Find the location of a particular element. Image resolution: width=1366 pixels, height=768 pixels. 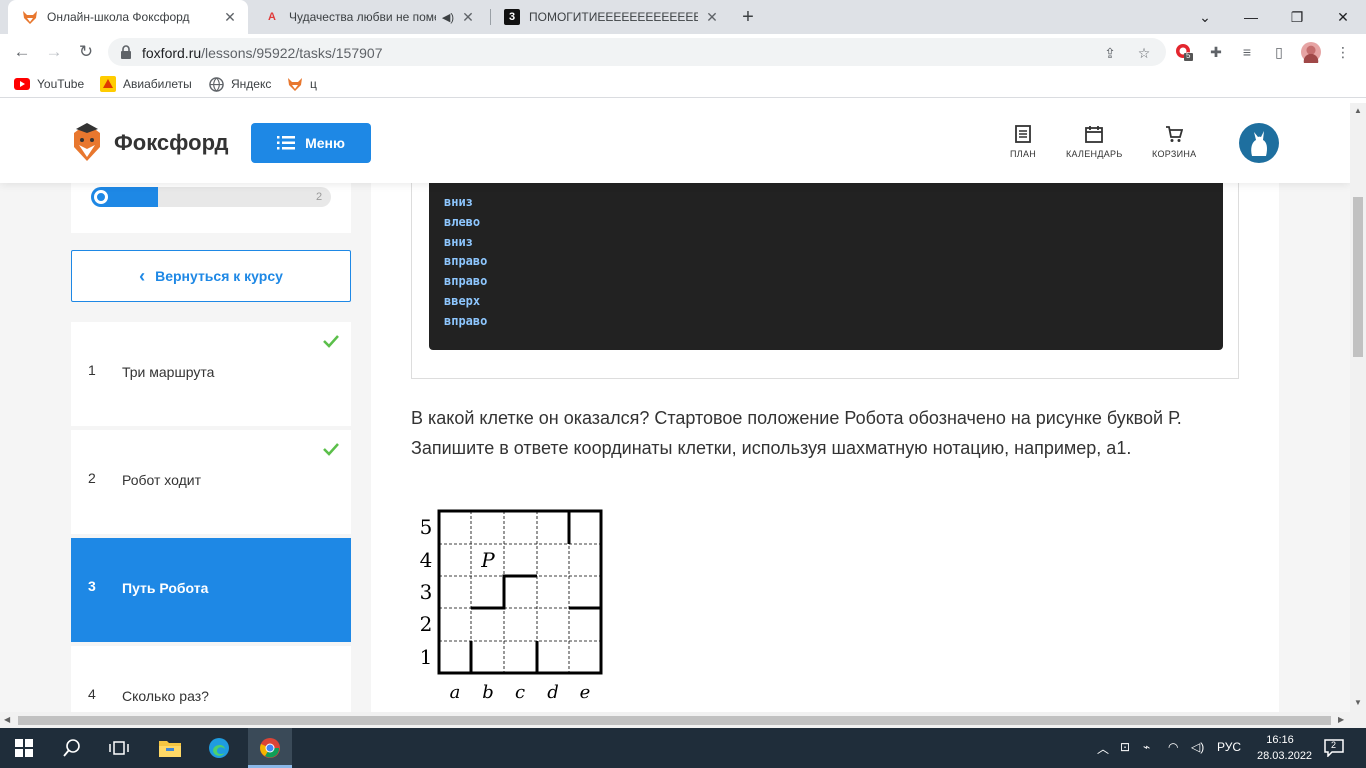

tray-cable-icon: ⌁ is located at coordinates (1146, 747).